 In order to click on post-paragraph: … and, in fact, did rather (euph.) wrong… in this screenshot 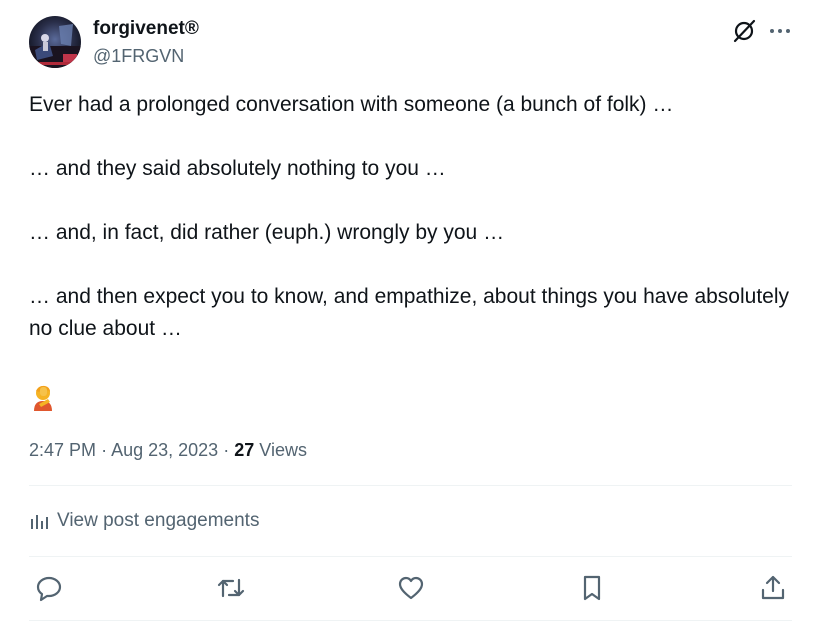, I will do `click(267, 232)`.